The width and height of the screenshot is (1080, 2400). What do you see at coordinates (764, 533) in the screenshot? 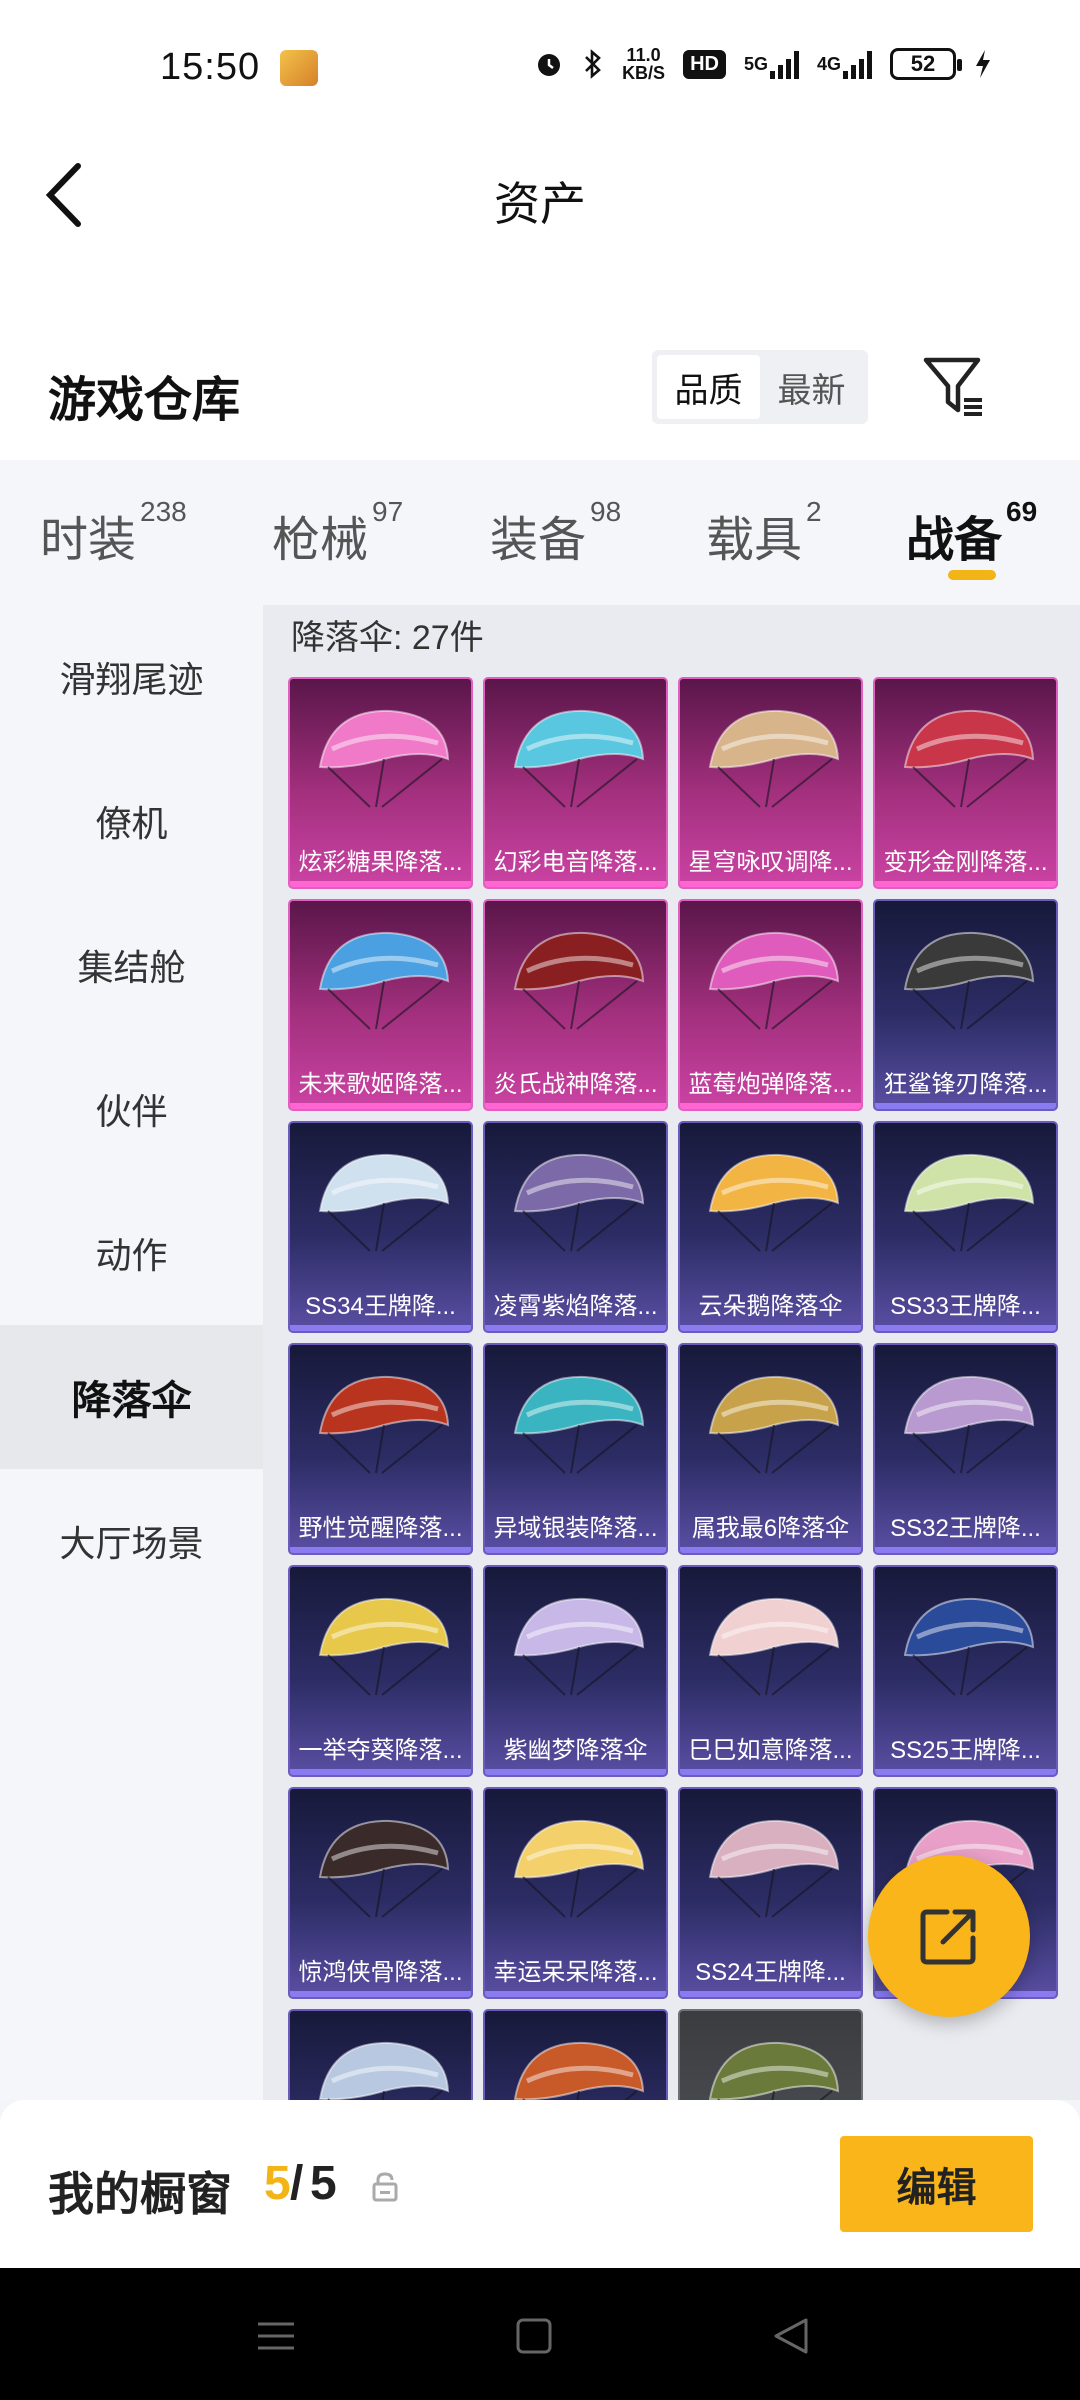
I see `tab-vehicles: 载具2` at bounding box center [764, 533].